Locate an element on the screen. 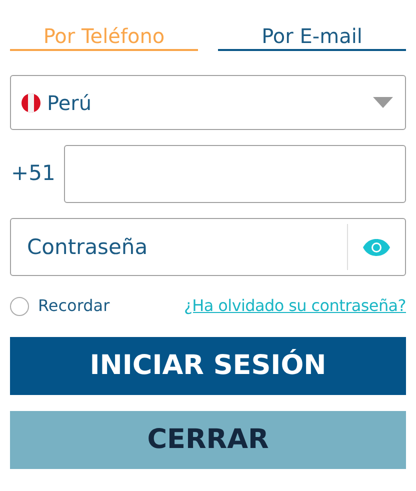 The height and width of the screenshot is (491, 416). login-button: INICIAR SESIÓN is located at coordinates (208, 366).